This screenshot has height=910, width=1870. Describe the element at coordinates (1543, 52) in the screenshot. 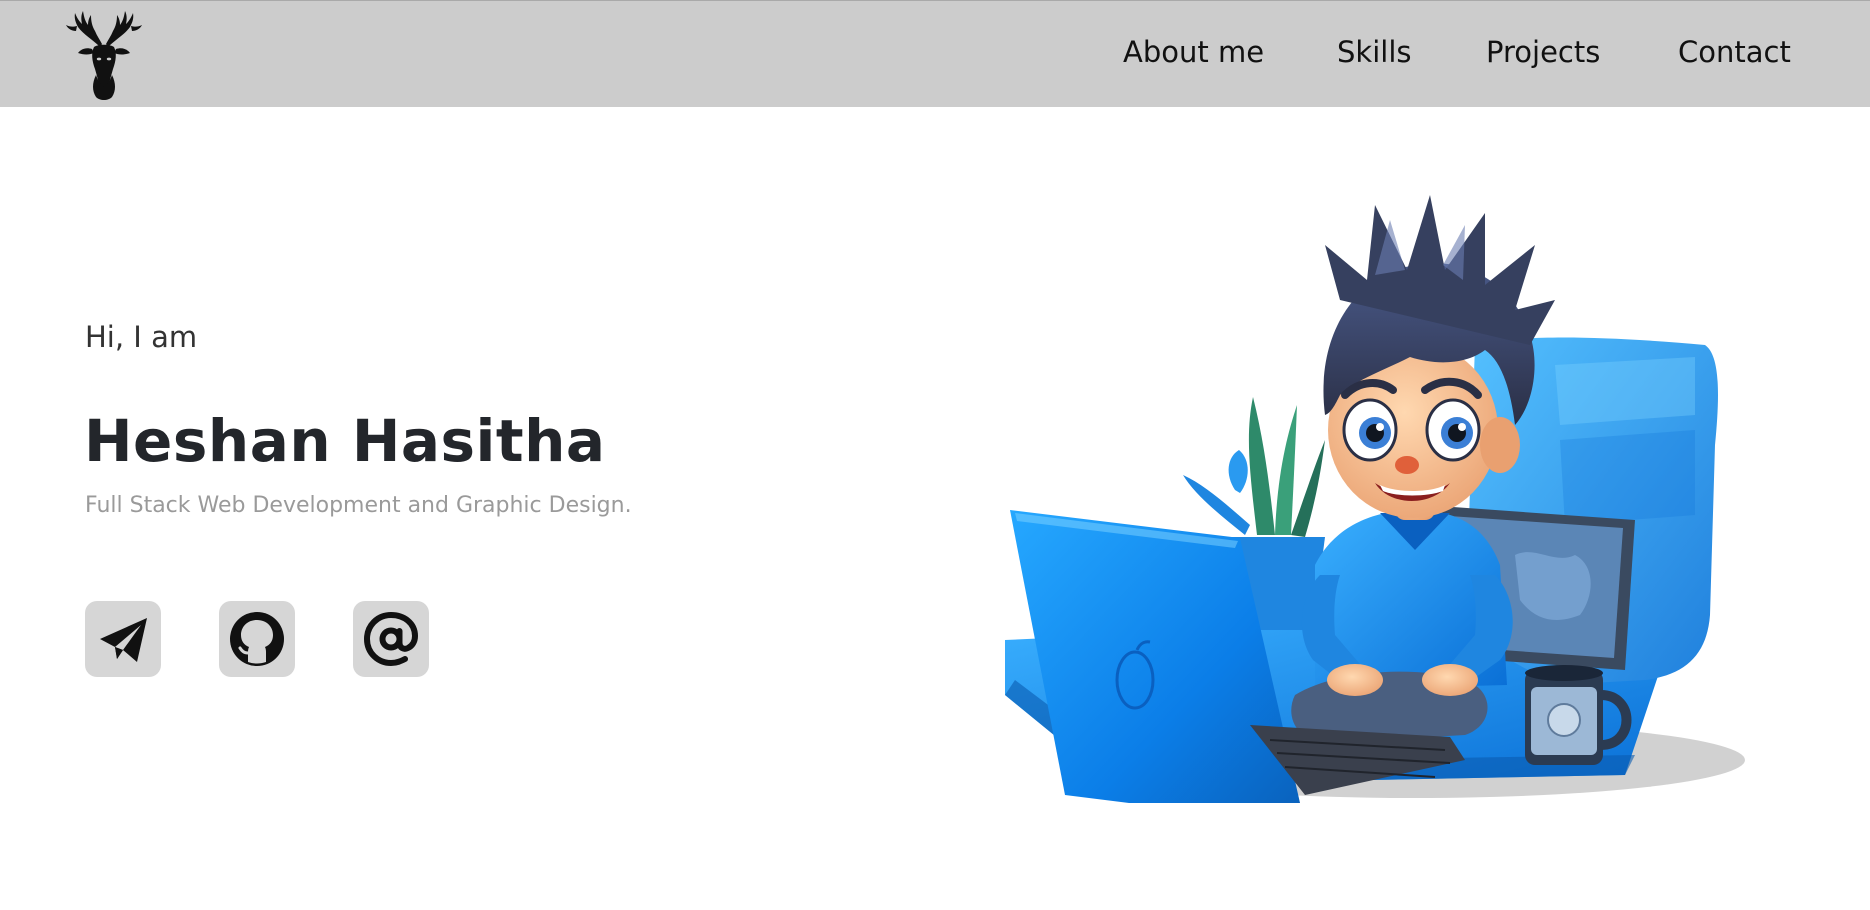

I see `nav-link-projects: Projects` at that location.